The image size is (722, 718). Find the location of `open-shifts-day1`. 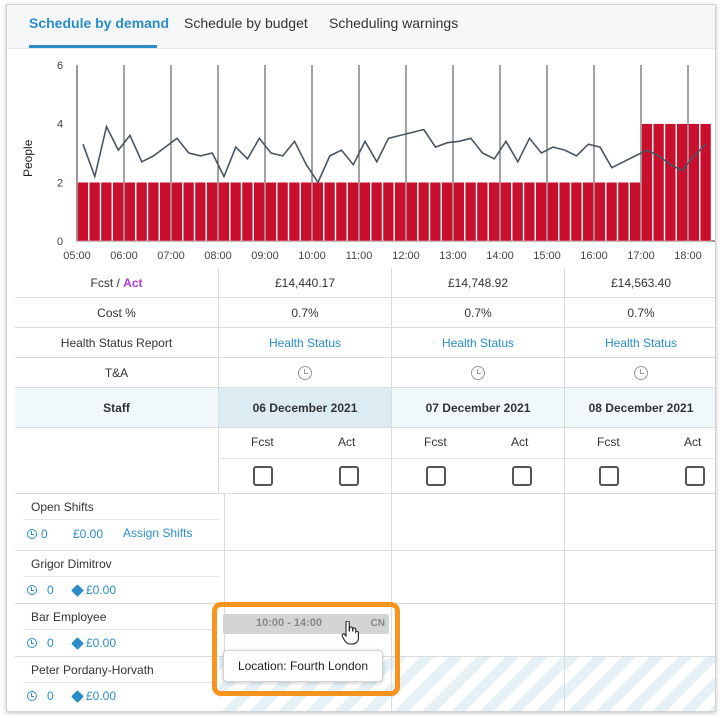

open-shifts-day1 is located at coordinates (305, 522).